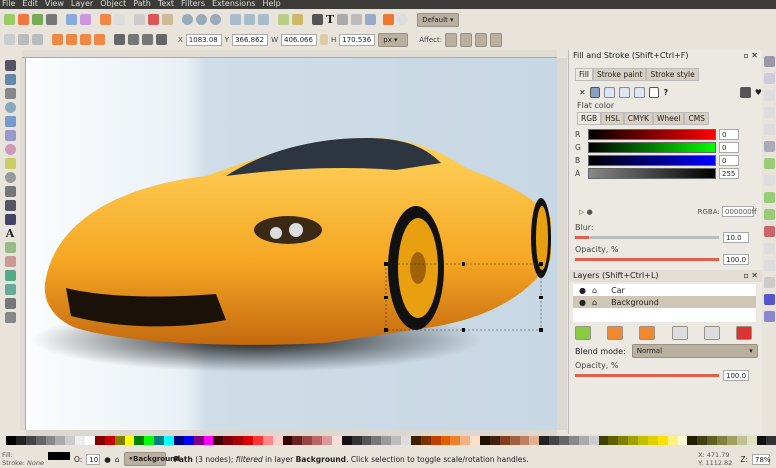  I want to click on vertical-scrollbar, so click(562, 244).